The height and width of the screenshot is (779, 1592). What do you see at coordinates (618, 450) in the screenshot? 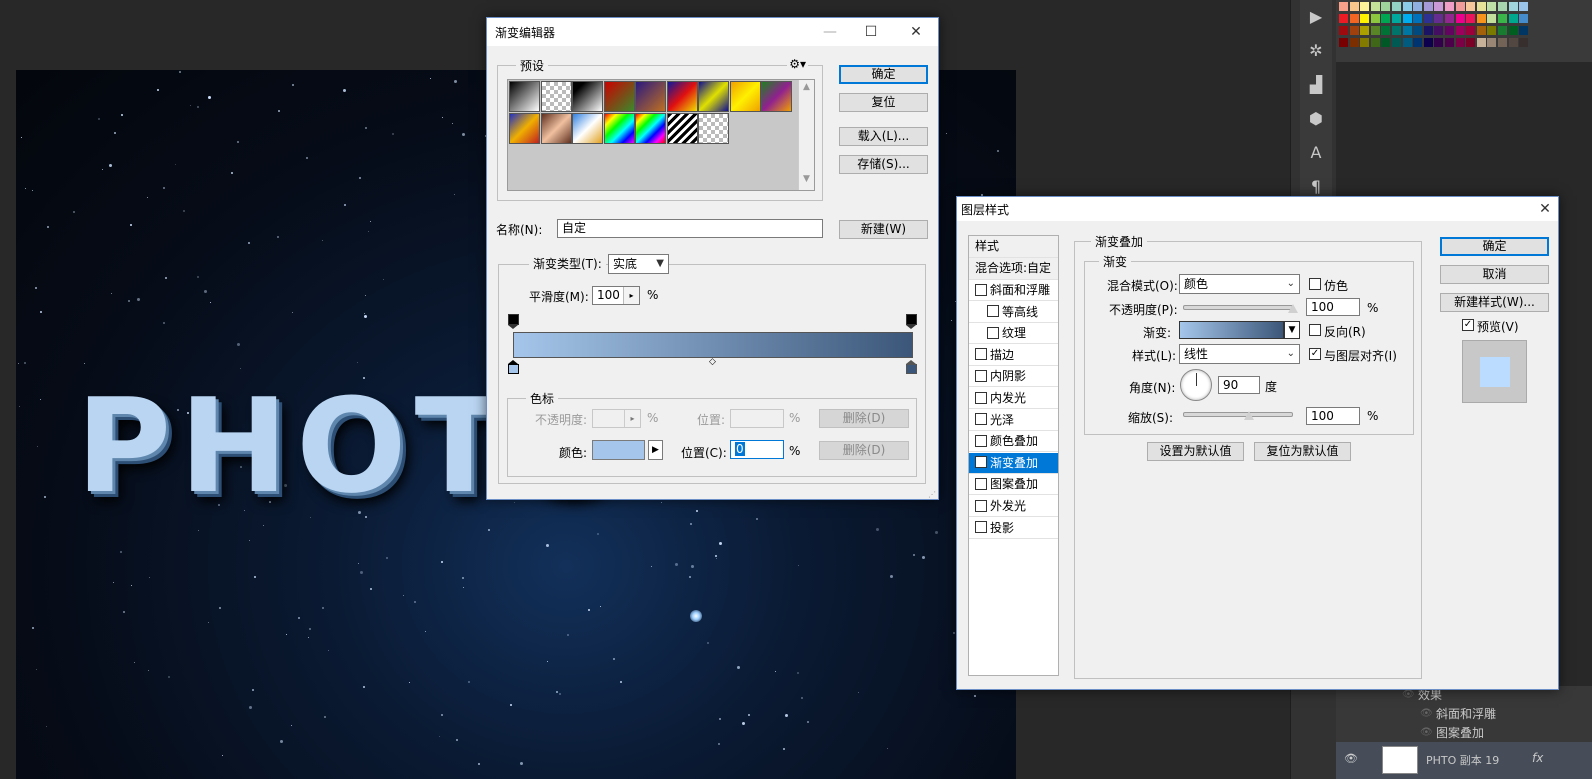
I see `stop-color-swatch` at bounding box center [618, 450].